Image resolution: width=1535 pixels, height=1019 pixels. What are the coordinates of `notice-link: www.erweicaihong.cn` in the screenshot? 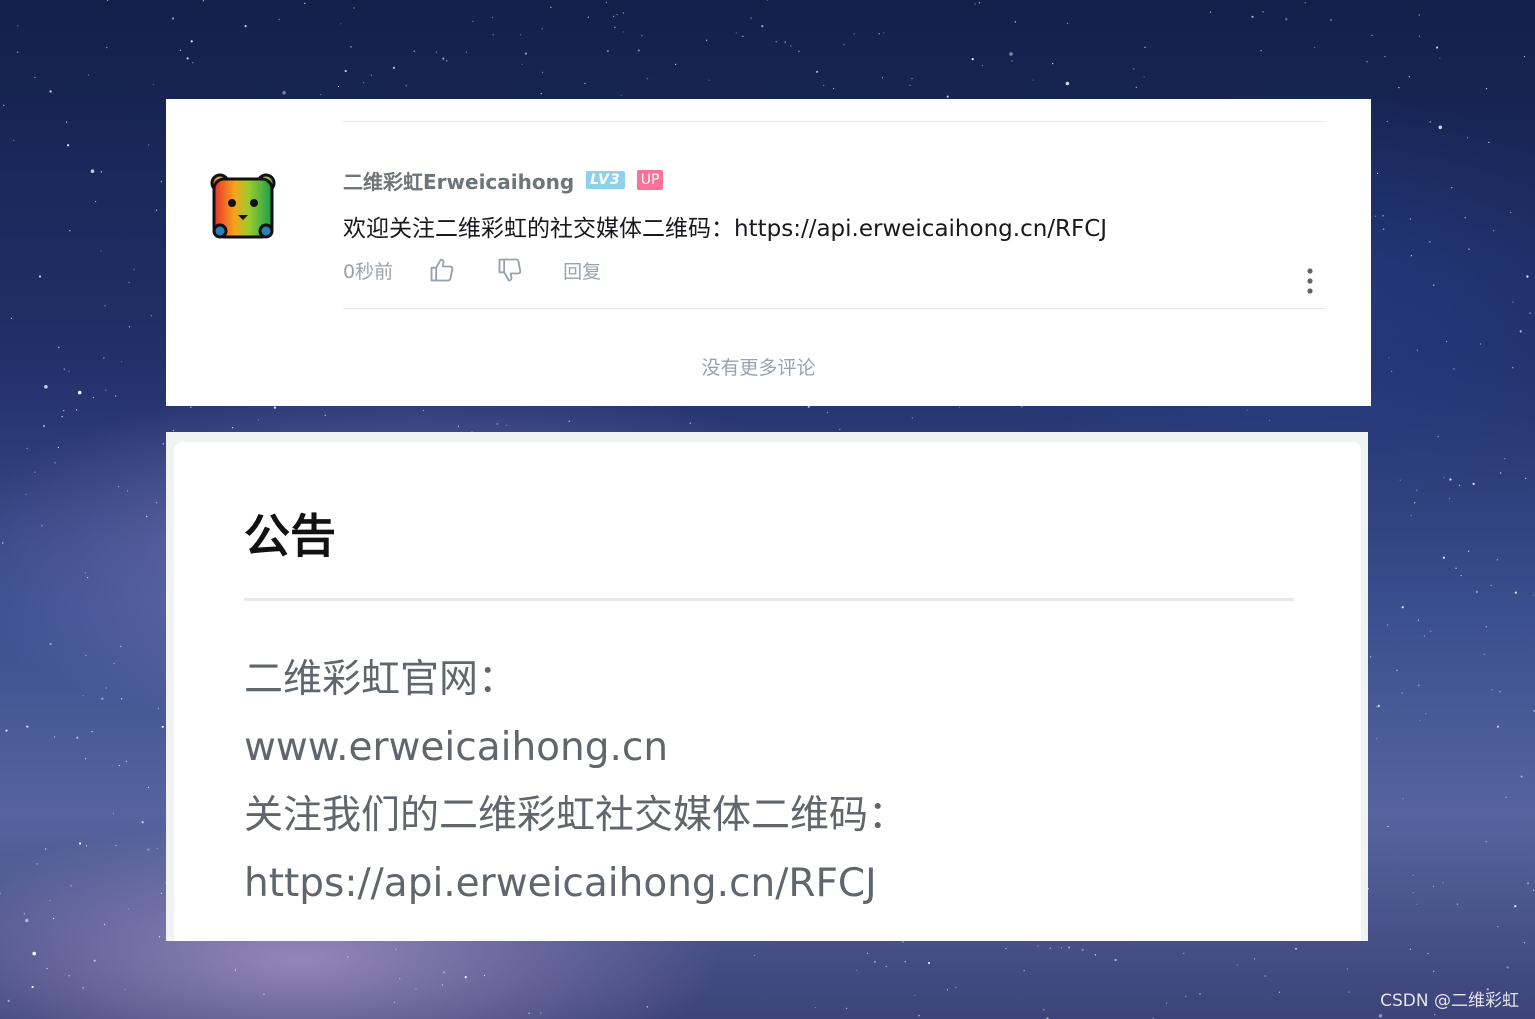 It's located at (575, 748).